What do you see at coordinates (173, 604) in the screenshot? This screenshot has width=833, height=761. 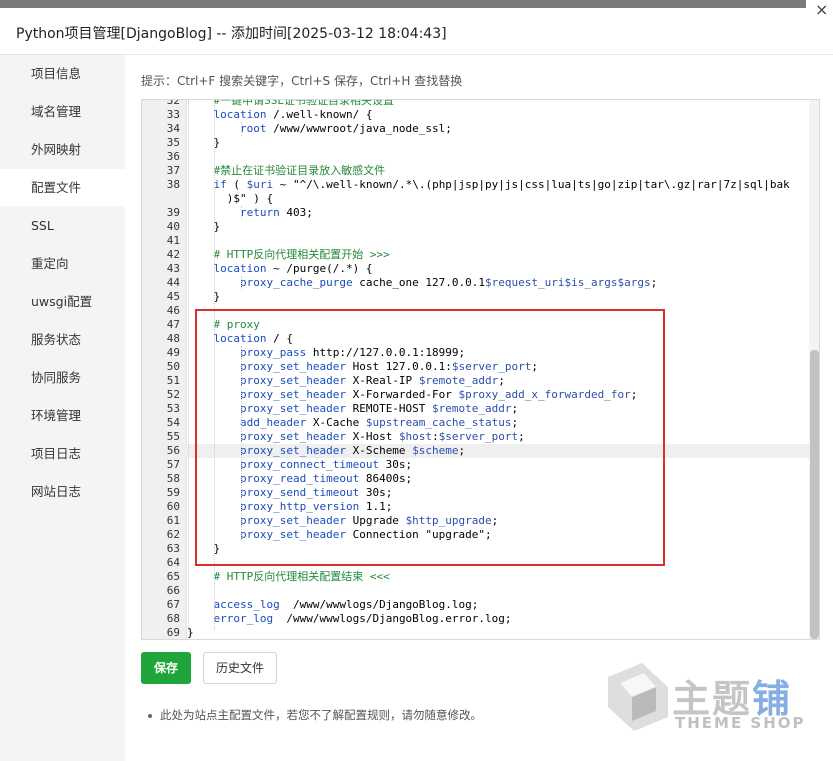 I see `line-number: 67` at bounding box center [173, 604].